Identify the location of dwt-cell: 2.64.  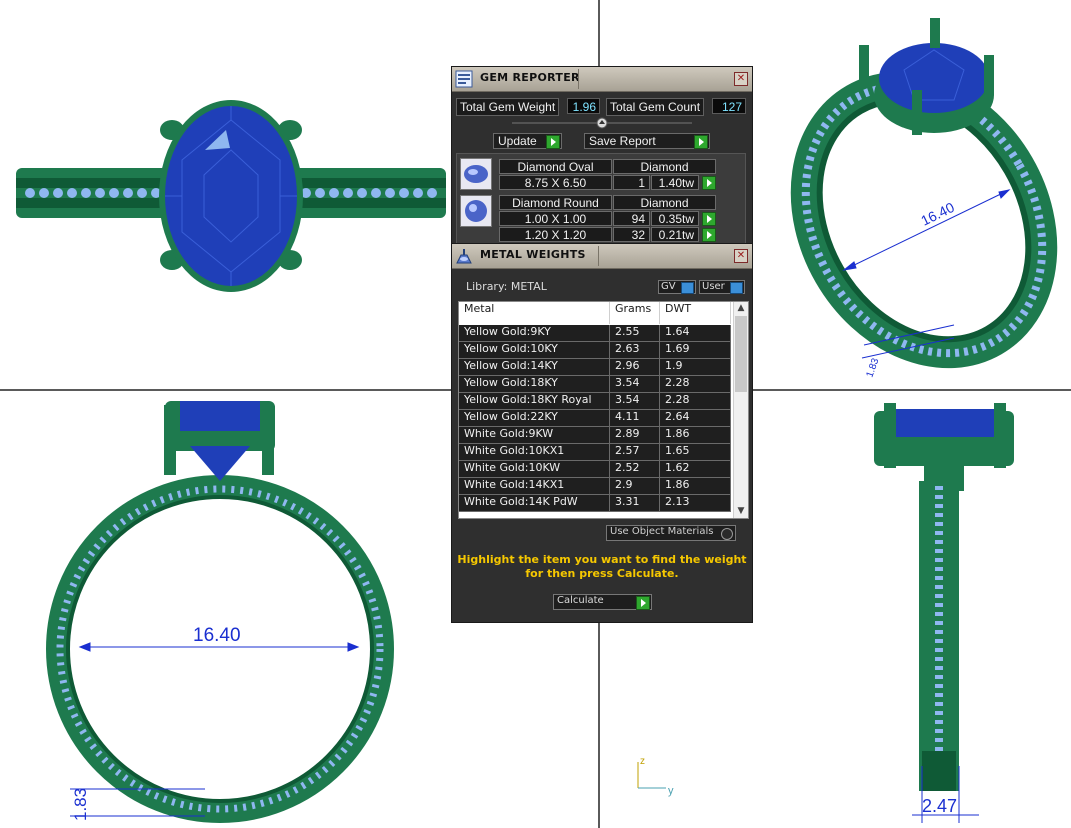
(695, 418).